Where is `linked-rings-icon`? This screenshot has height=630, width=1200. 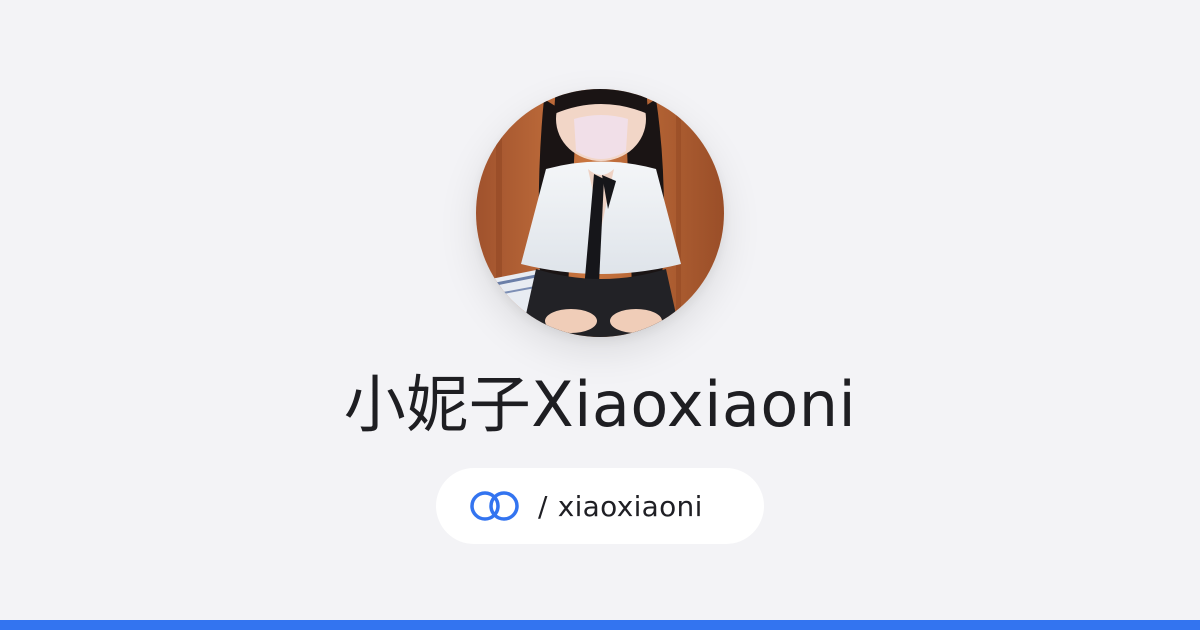
linked-rings-icon is located at coordinates (496, 506).